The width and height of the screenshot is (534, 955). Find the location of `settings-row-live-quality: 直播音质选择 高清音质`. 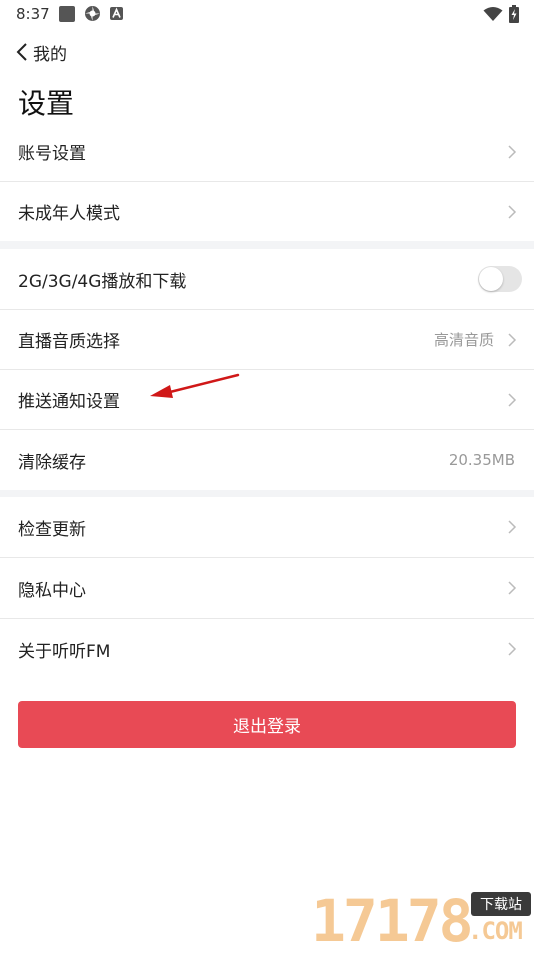

settings-row-live-quality: 直播音质选择 高清音质 is located at coordinates (267, 339).